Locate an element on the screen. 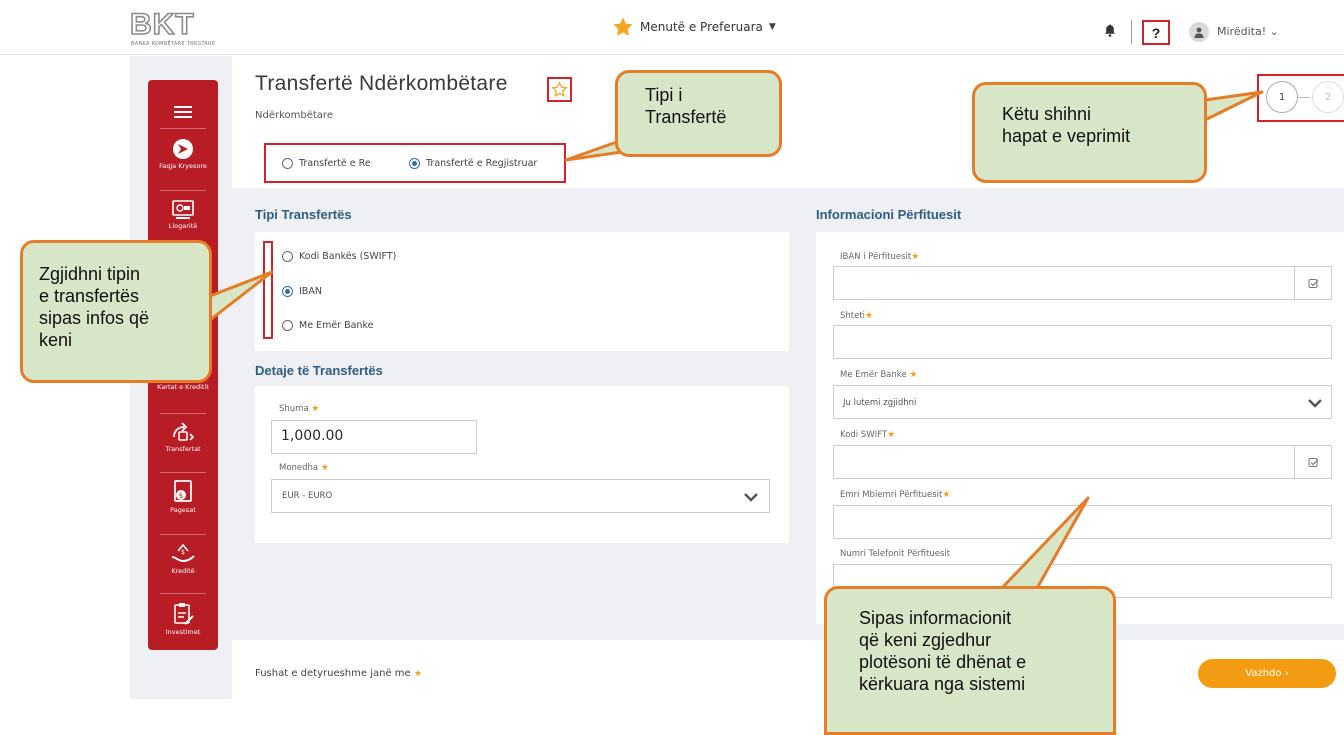 Image resolution: width=1344 pixels, height=735 pixels. callout-line: kërkuara nga sistemi is located at coordinates (942, 684).